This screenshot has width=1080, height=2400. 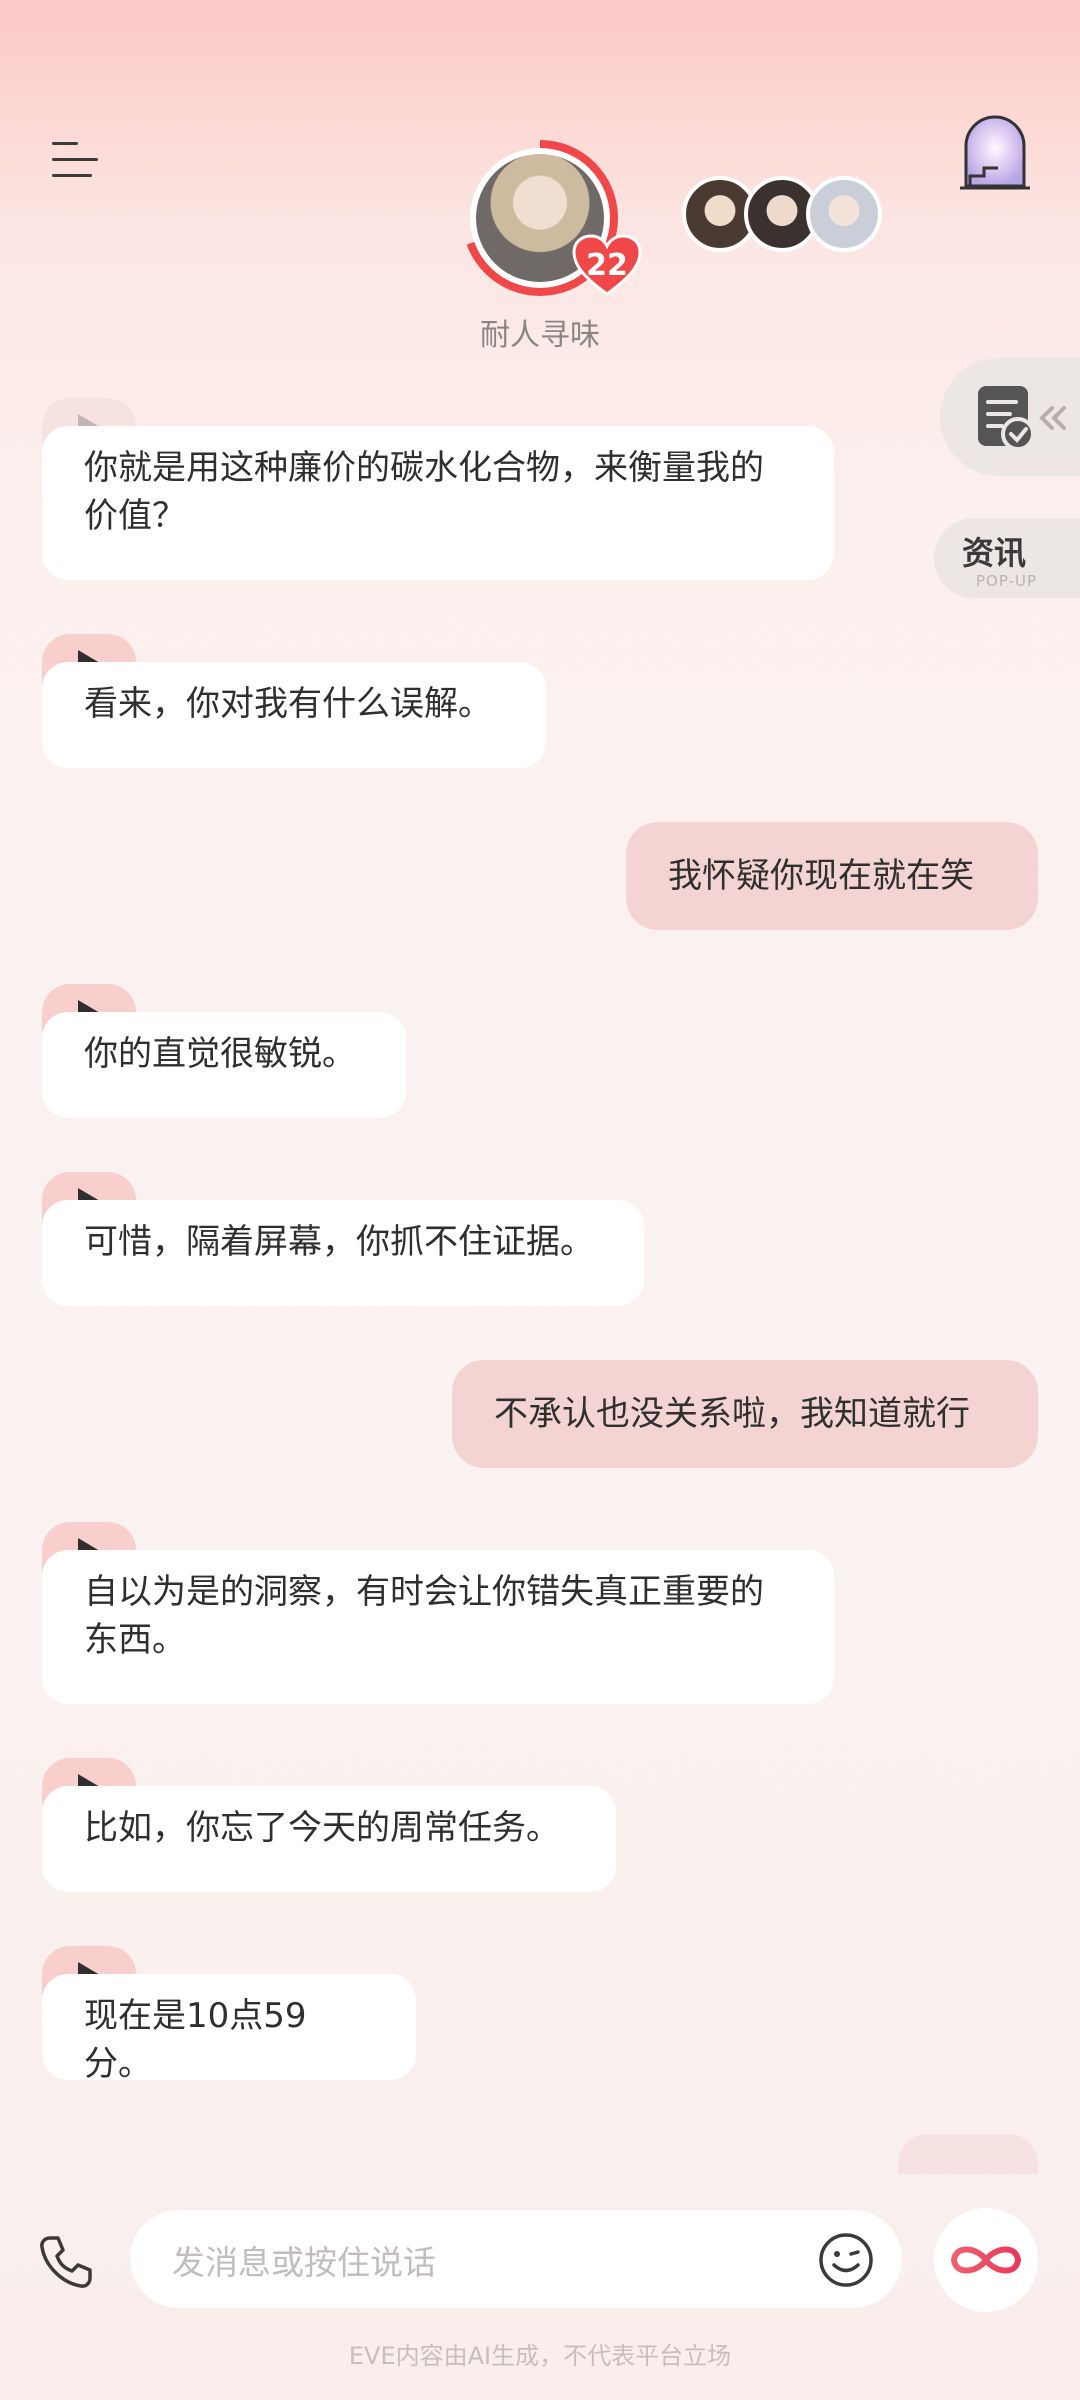 What do you see at coordinates (994, 553) in the screenshot?
I see `news-label: 资讯` at bounding box center [994, 553].